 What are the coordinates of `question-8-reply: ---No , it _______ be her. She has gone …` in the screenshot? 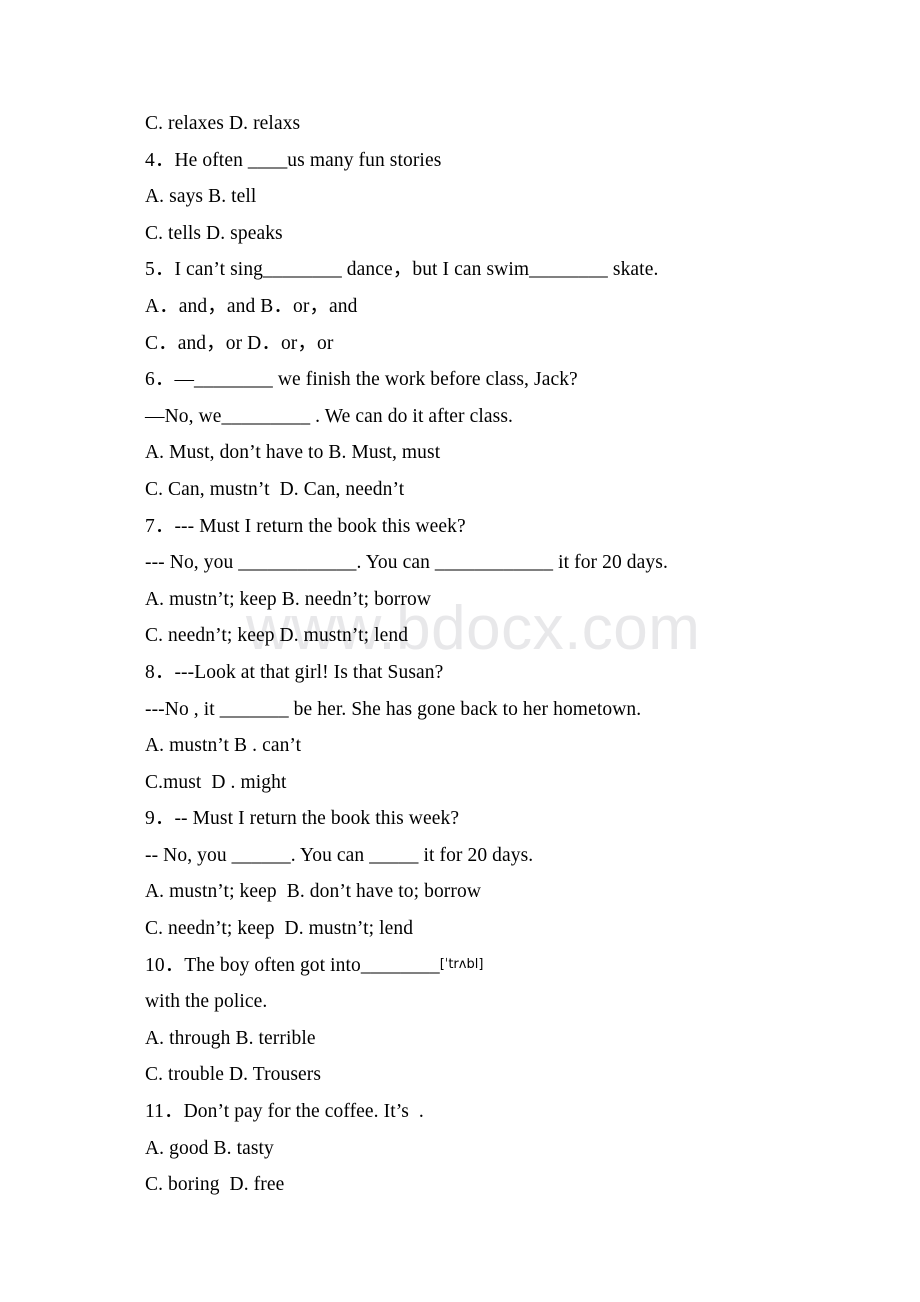 It's located at (393, 709).